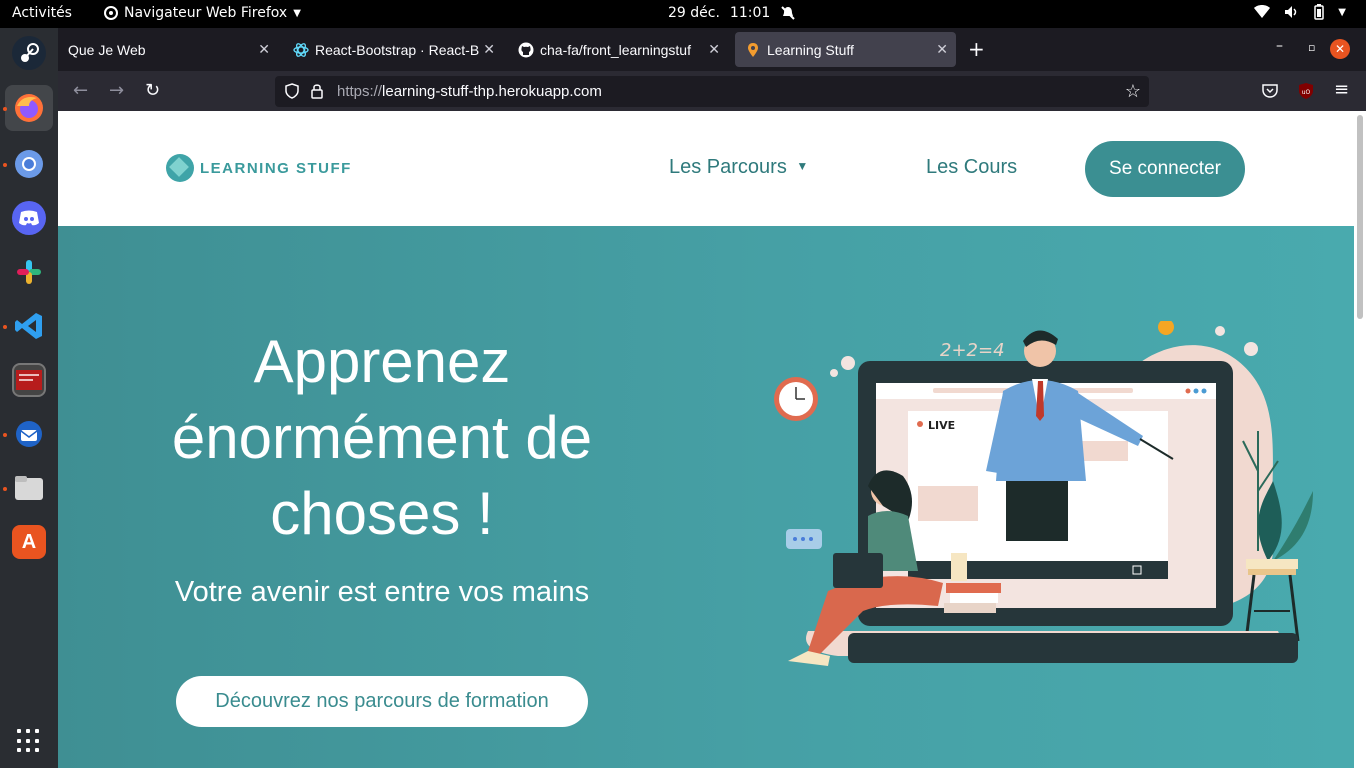 The width and height of the screenshot is (1366, 768). I want to click on tab-learning-stuff: Learning Stuff ✕, so click(845, 49).